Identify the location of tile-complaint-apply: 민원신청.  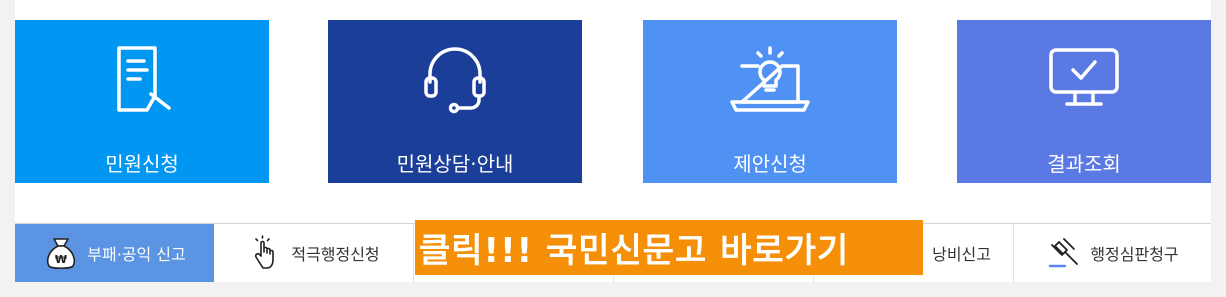
(142, 101).